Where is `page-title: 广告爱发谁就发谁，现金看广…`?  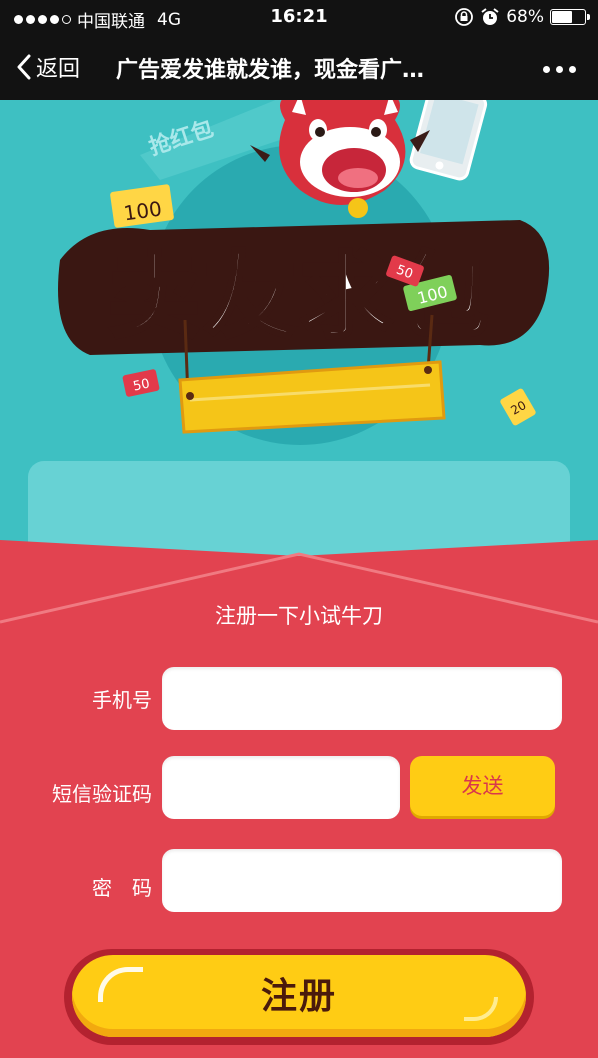
page-title: 广告爱发谁就发谁，现金看广… is located at coordinates (270, 70).